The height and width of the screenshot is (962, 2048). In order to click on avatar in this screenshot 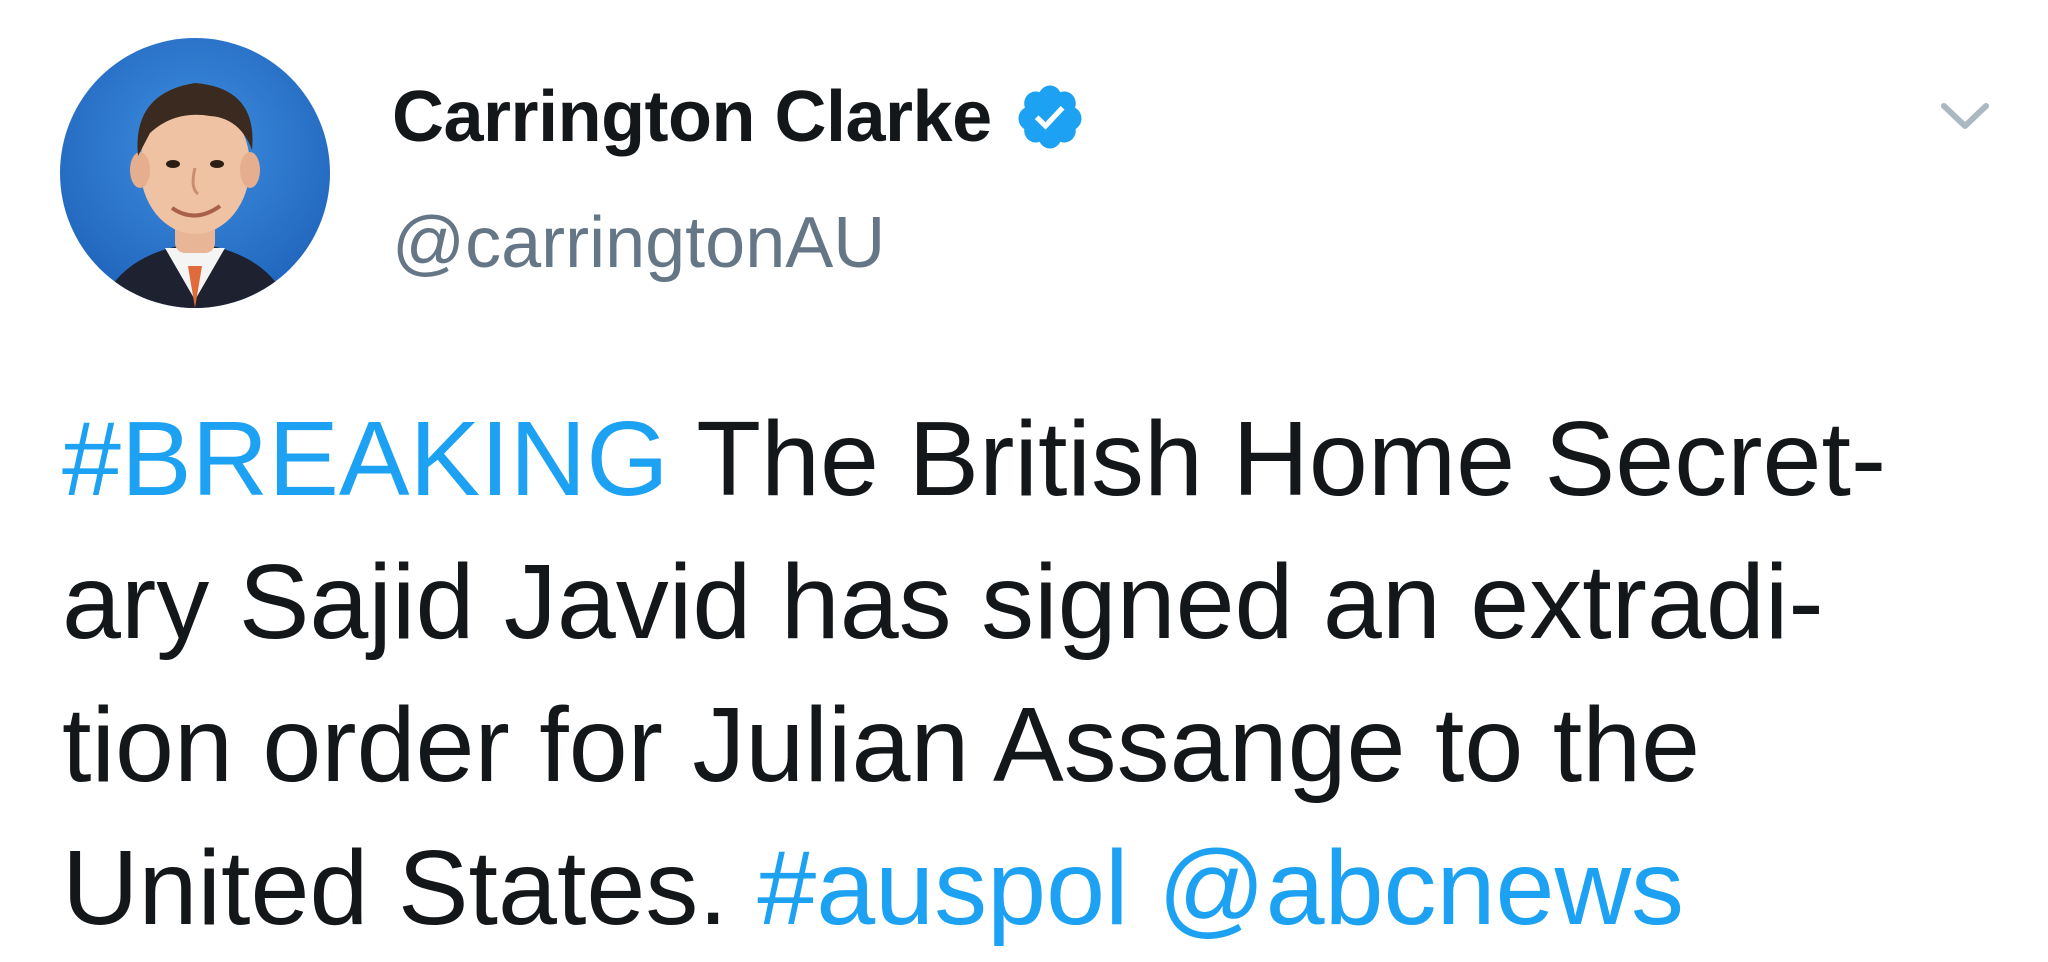, I will do `click(195, 173)`.